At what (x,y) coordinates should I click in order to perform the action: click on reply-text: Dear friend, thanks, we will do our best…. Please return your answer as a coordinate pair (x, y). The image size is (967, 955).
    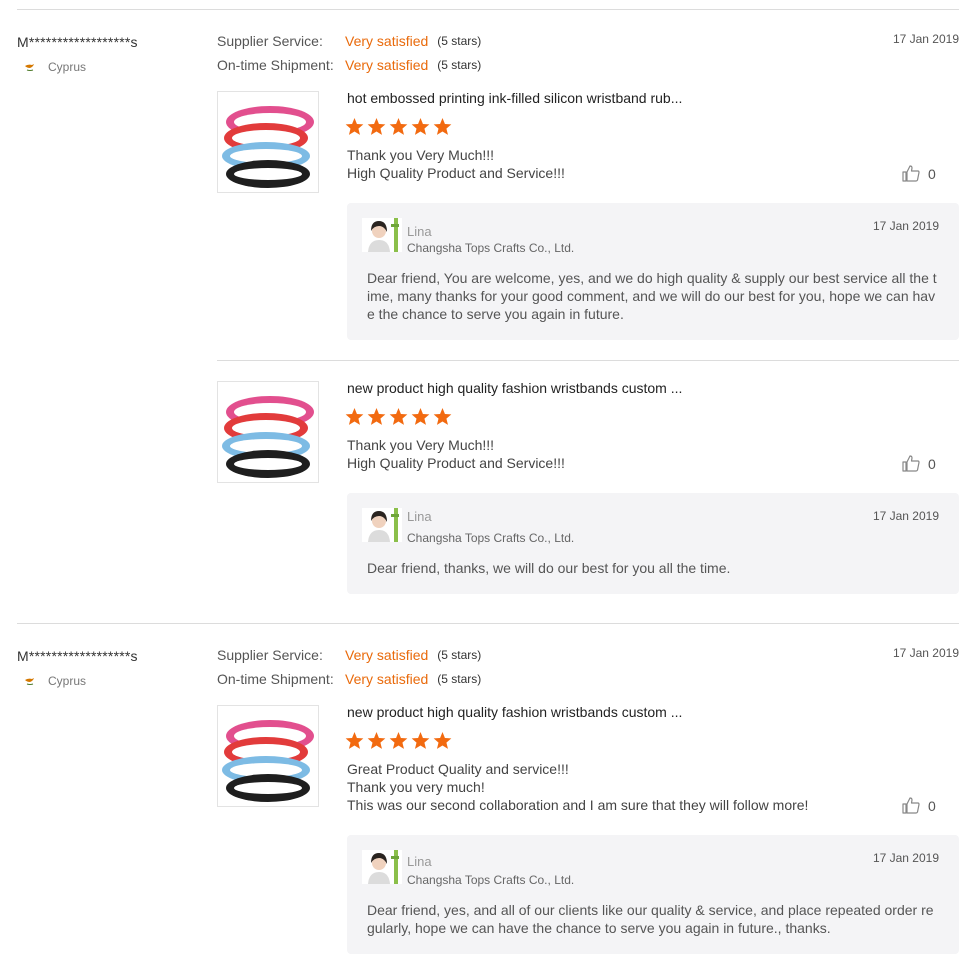
    Looking at the image, I should click on (549, 568).